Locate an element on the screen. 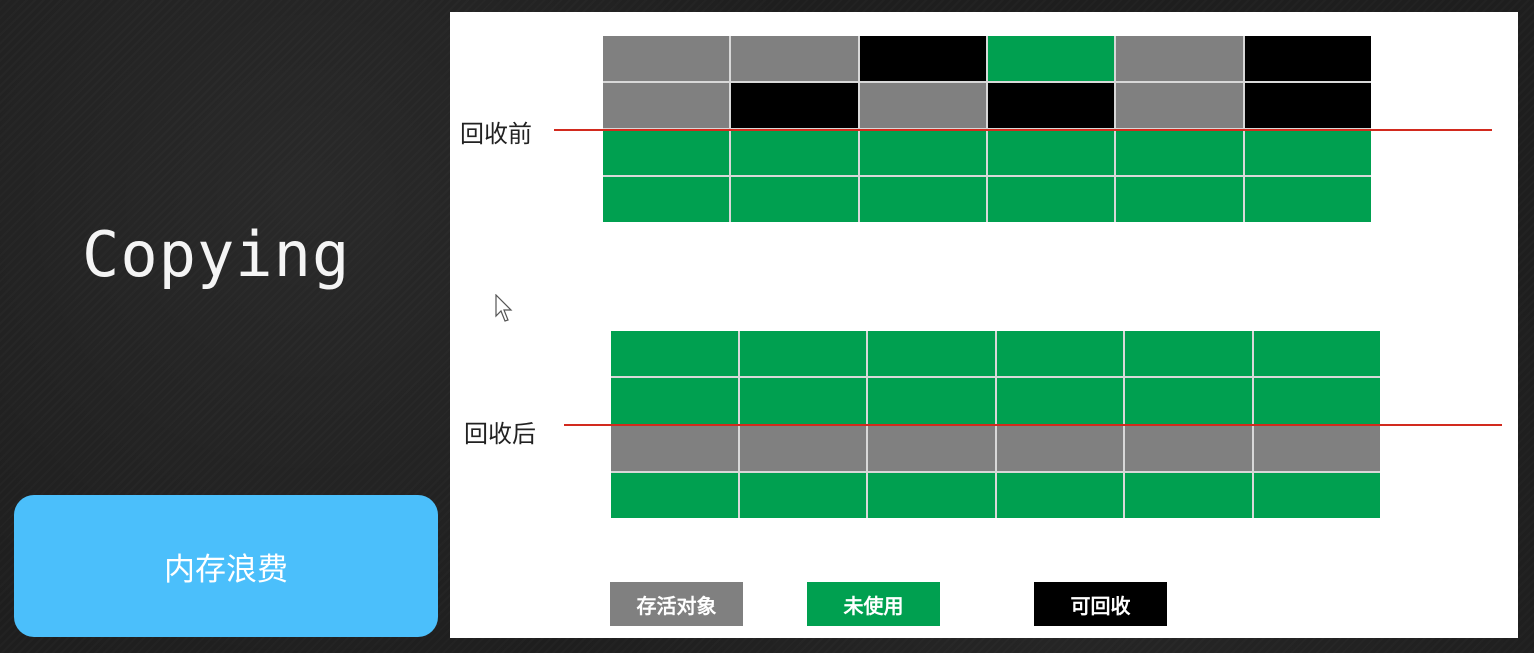 Image resolution: width=1534 pixels, height=653 pixels. before-divider-line is located at coordinates (1023, 130).